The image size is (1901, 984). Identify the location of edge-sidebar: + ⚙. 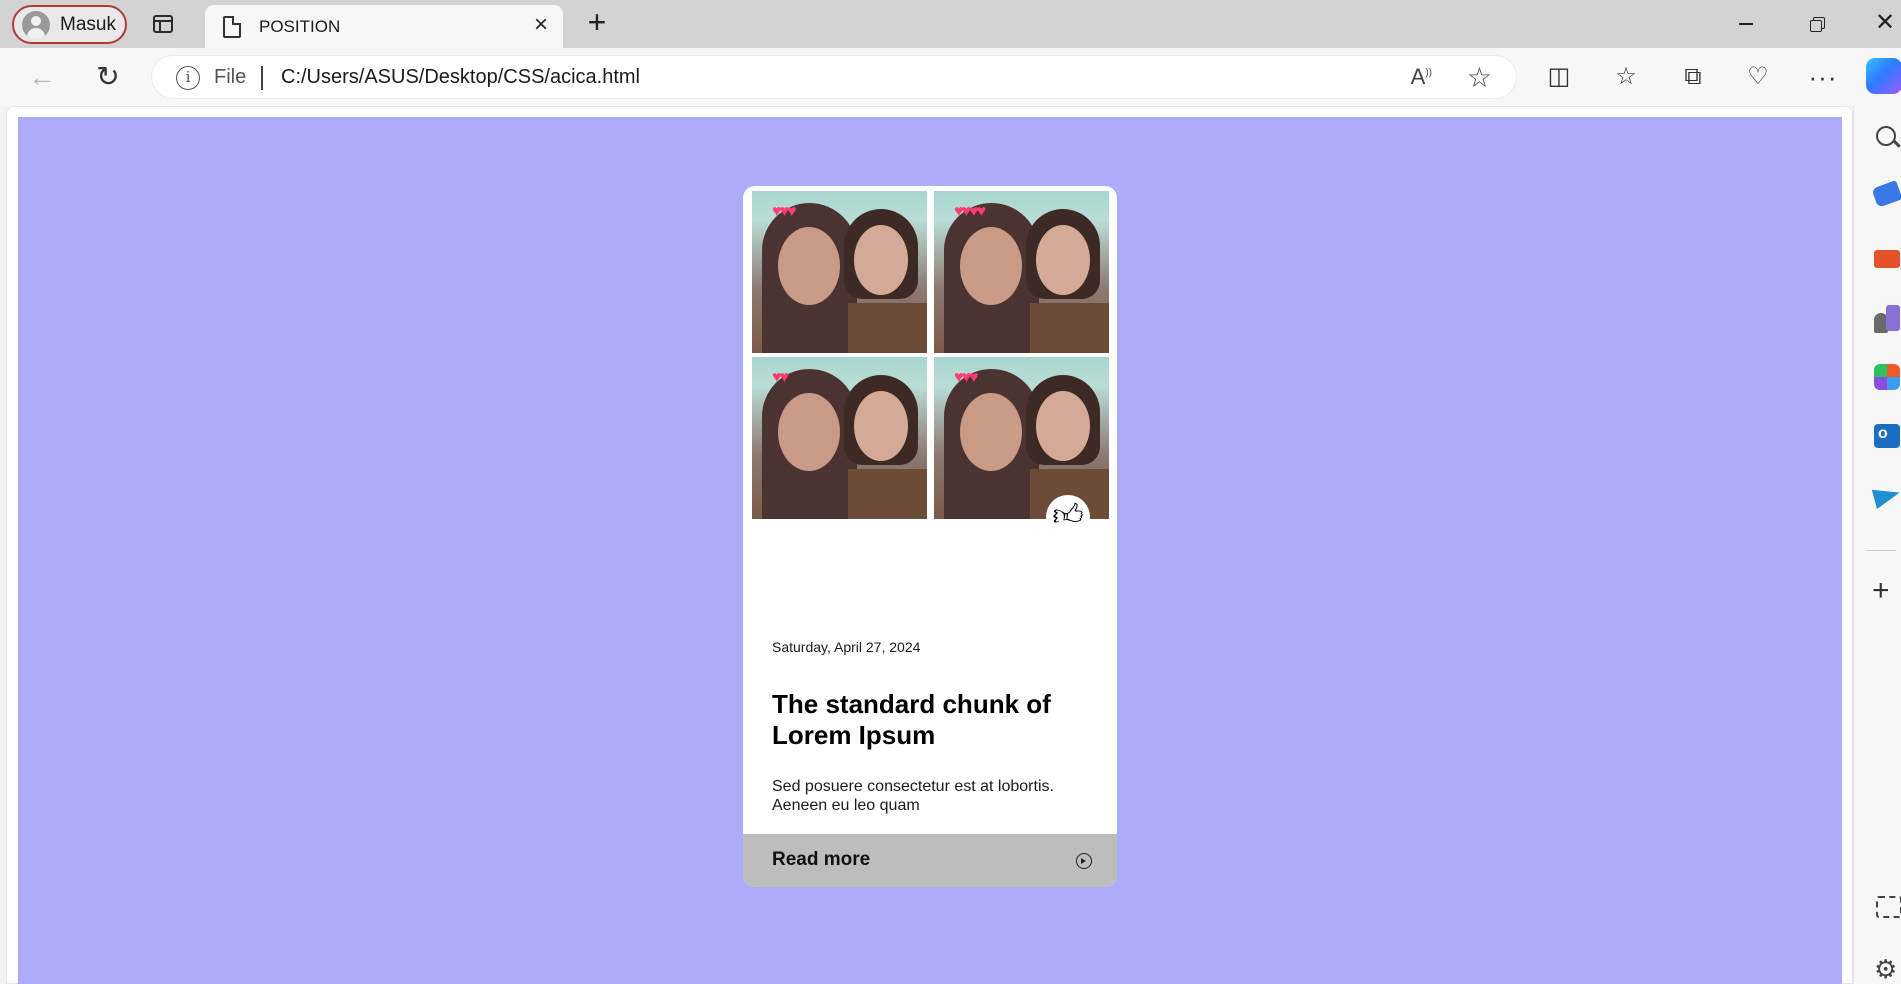
(1877, 545).